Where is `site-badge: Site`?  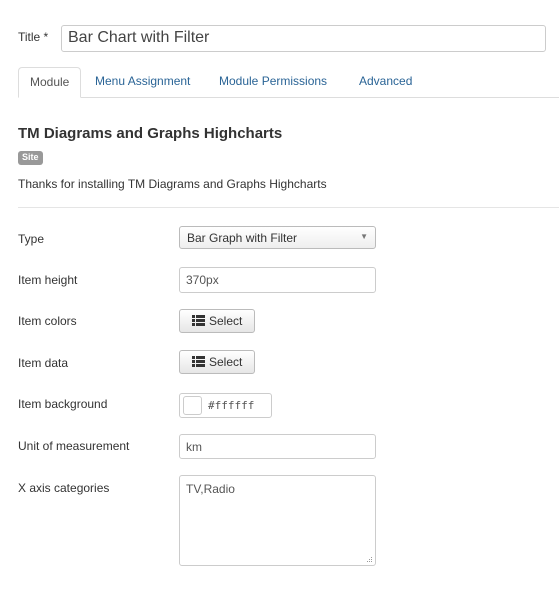 site-badge: Site is located at coordinates (30, 158).